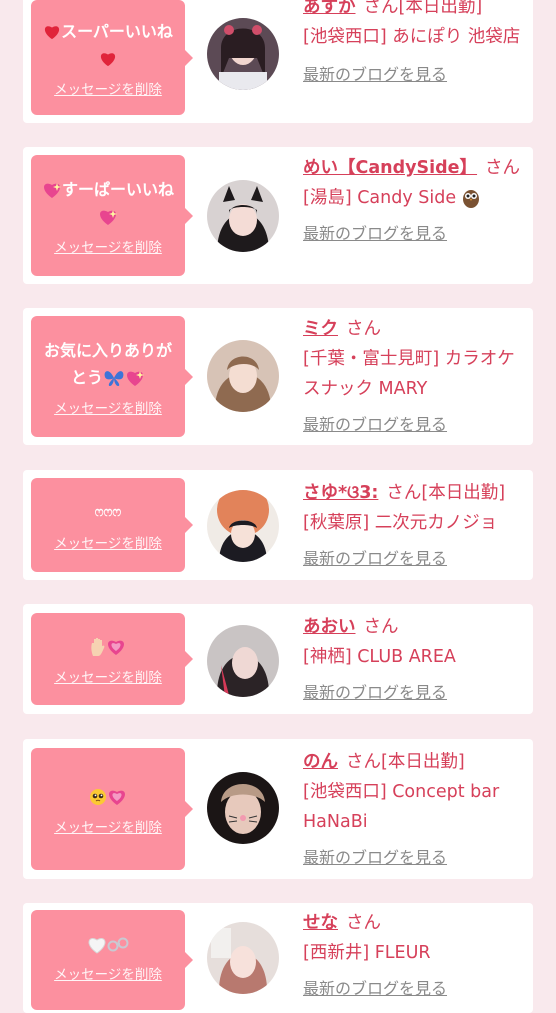  Describe the element at coordinates (97, 945) in the screenshot. I see `white-heart-icon` at that location.